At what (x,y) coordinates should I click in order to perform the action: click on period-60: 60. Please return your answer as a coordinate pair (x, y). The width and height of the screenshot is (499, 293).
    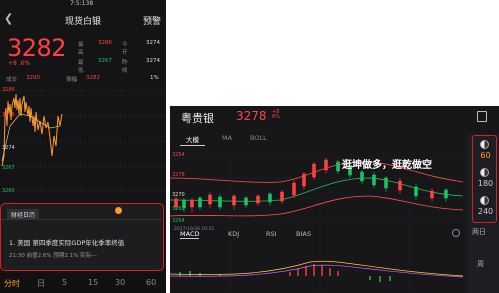
    Looking at the image, I should click on (485, 155).